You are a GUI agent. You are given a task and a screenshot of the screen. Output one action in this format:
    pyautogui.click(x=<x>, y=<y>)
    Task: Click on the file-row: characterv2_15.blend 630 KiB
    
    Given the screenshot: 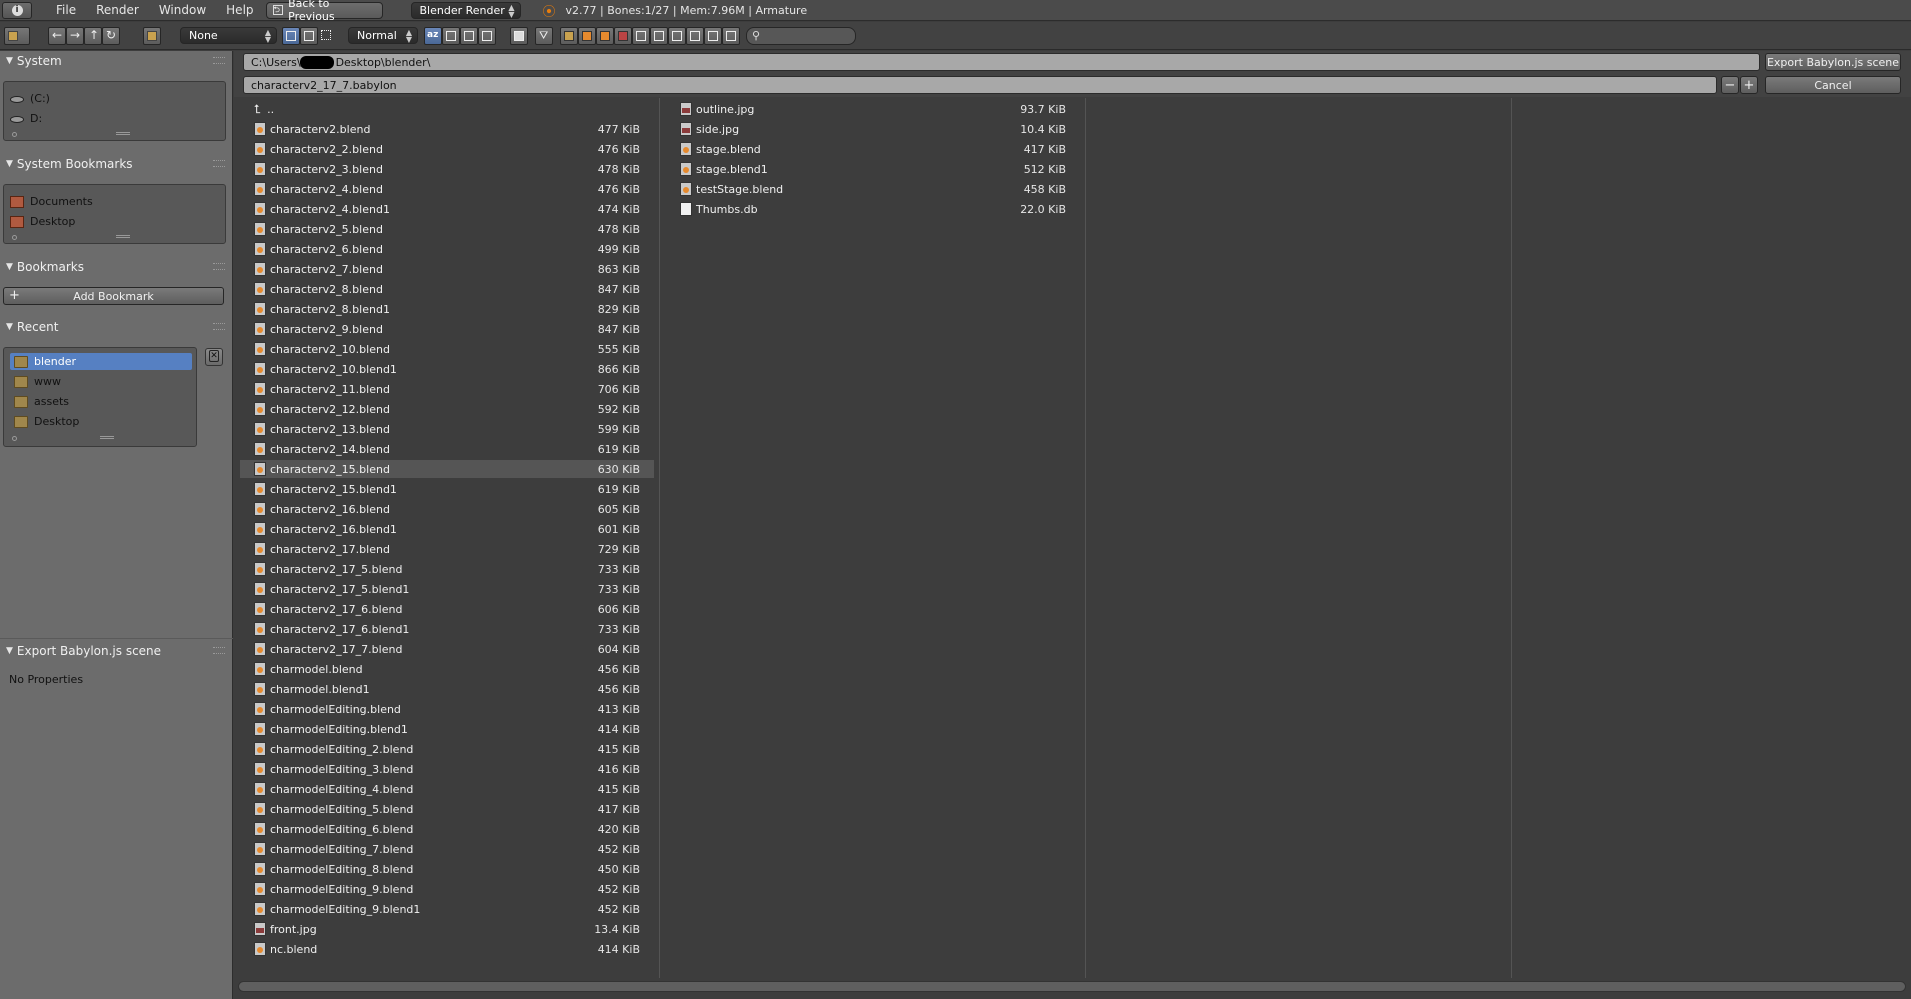 What is the action you would take?
    pyautogui.click(x=447, y=469)
    